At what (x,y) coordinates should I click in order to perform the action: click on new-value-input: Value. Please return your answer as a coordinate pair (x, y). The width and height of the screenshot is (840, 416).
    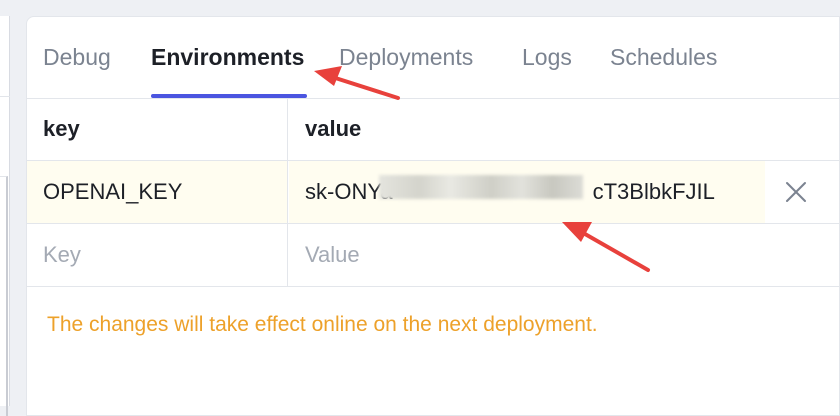
    Looking at the image, I should click on (527, 255).